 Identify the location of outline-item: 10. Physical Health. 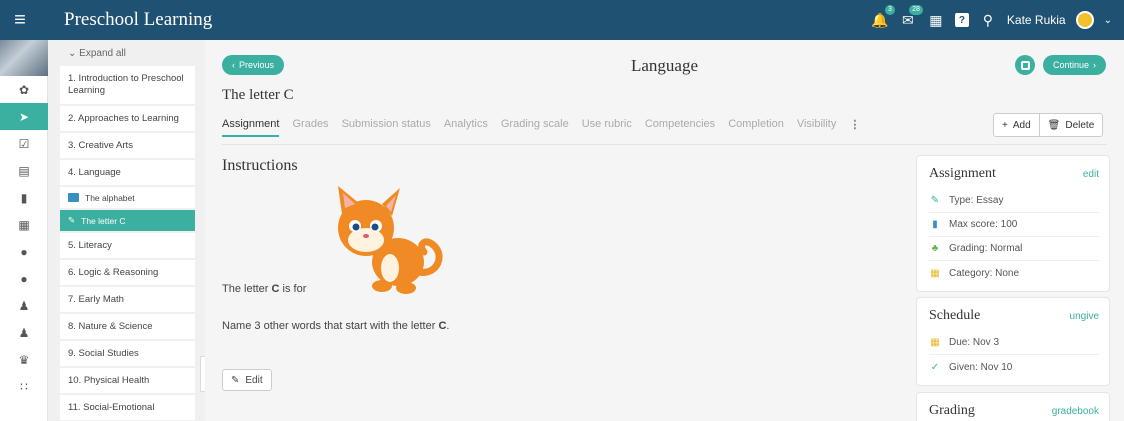
(127, 380).